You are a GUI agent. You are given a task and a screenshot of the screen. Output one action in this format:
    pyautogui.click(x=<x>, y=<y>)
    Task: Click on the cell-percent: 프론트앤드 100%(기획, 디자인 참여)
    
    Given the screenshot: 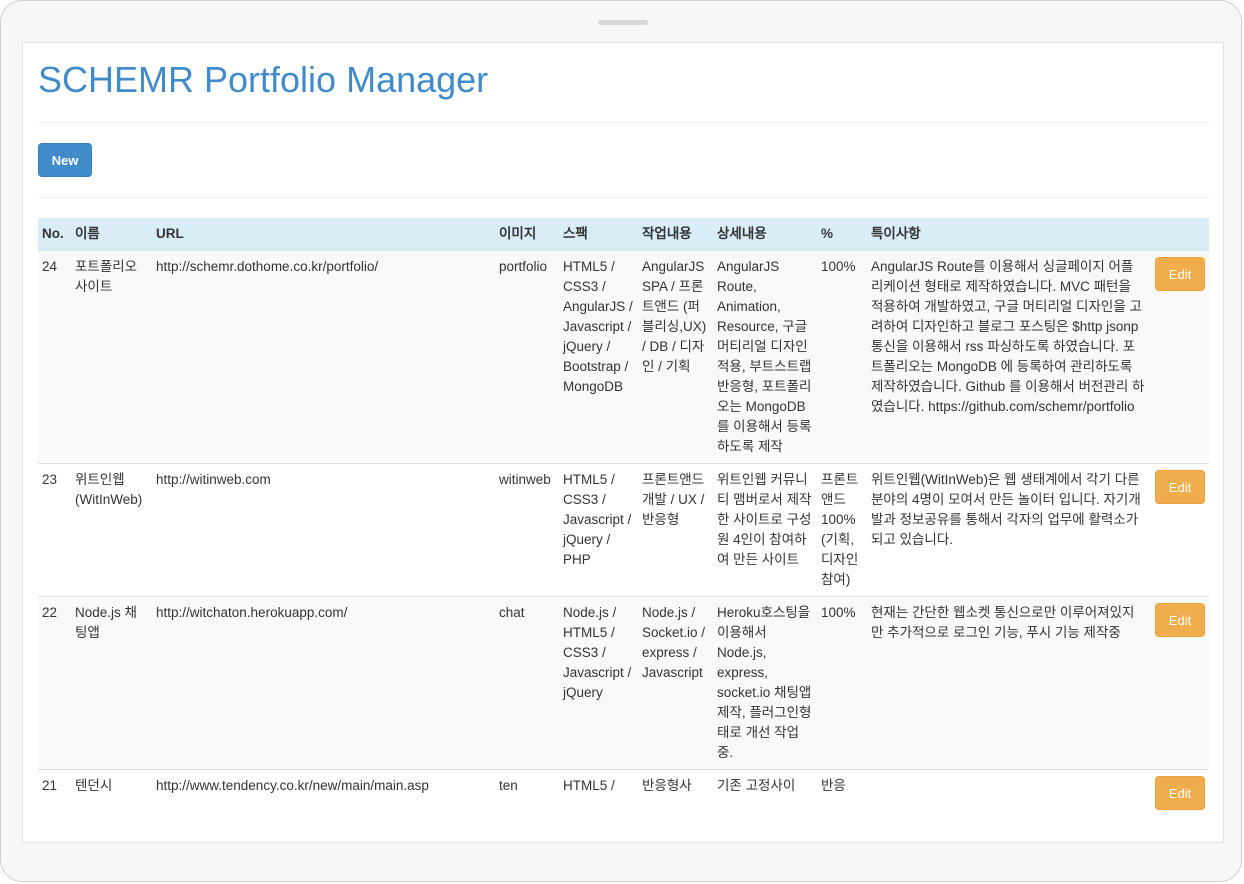 What is the action you would take?
    pyautogui.click(x=840, y=529)
    